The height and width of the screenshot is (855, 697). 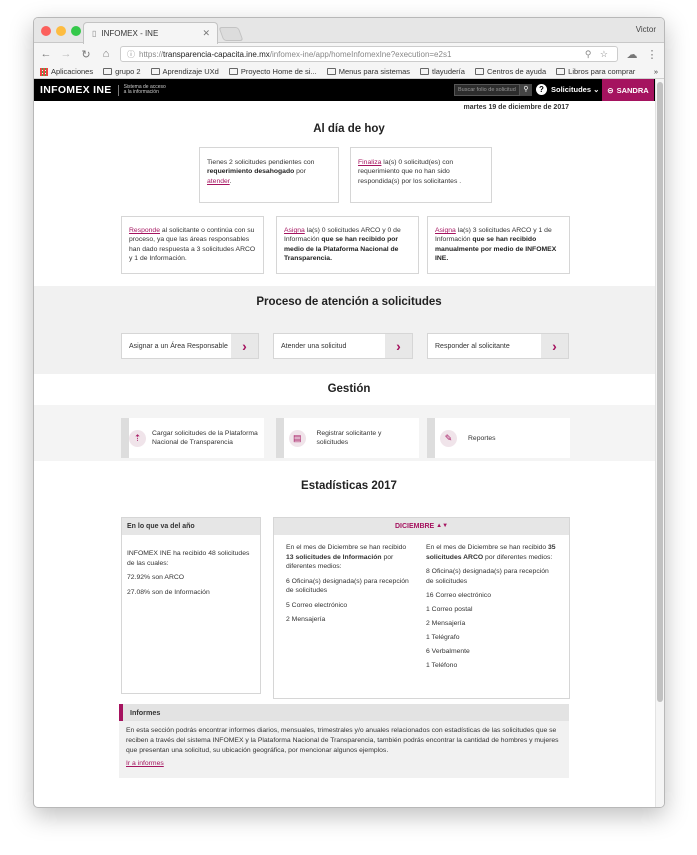 What do you see at coordinates (448, 438) in the screenshot?
I see `report-icon: ✎` at bounding box center [448, 438].